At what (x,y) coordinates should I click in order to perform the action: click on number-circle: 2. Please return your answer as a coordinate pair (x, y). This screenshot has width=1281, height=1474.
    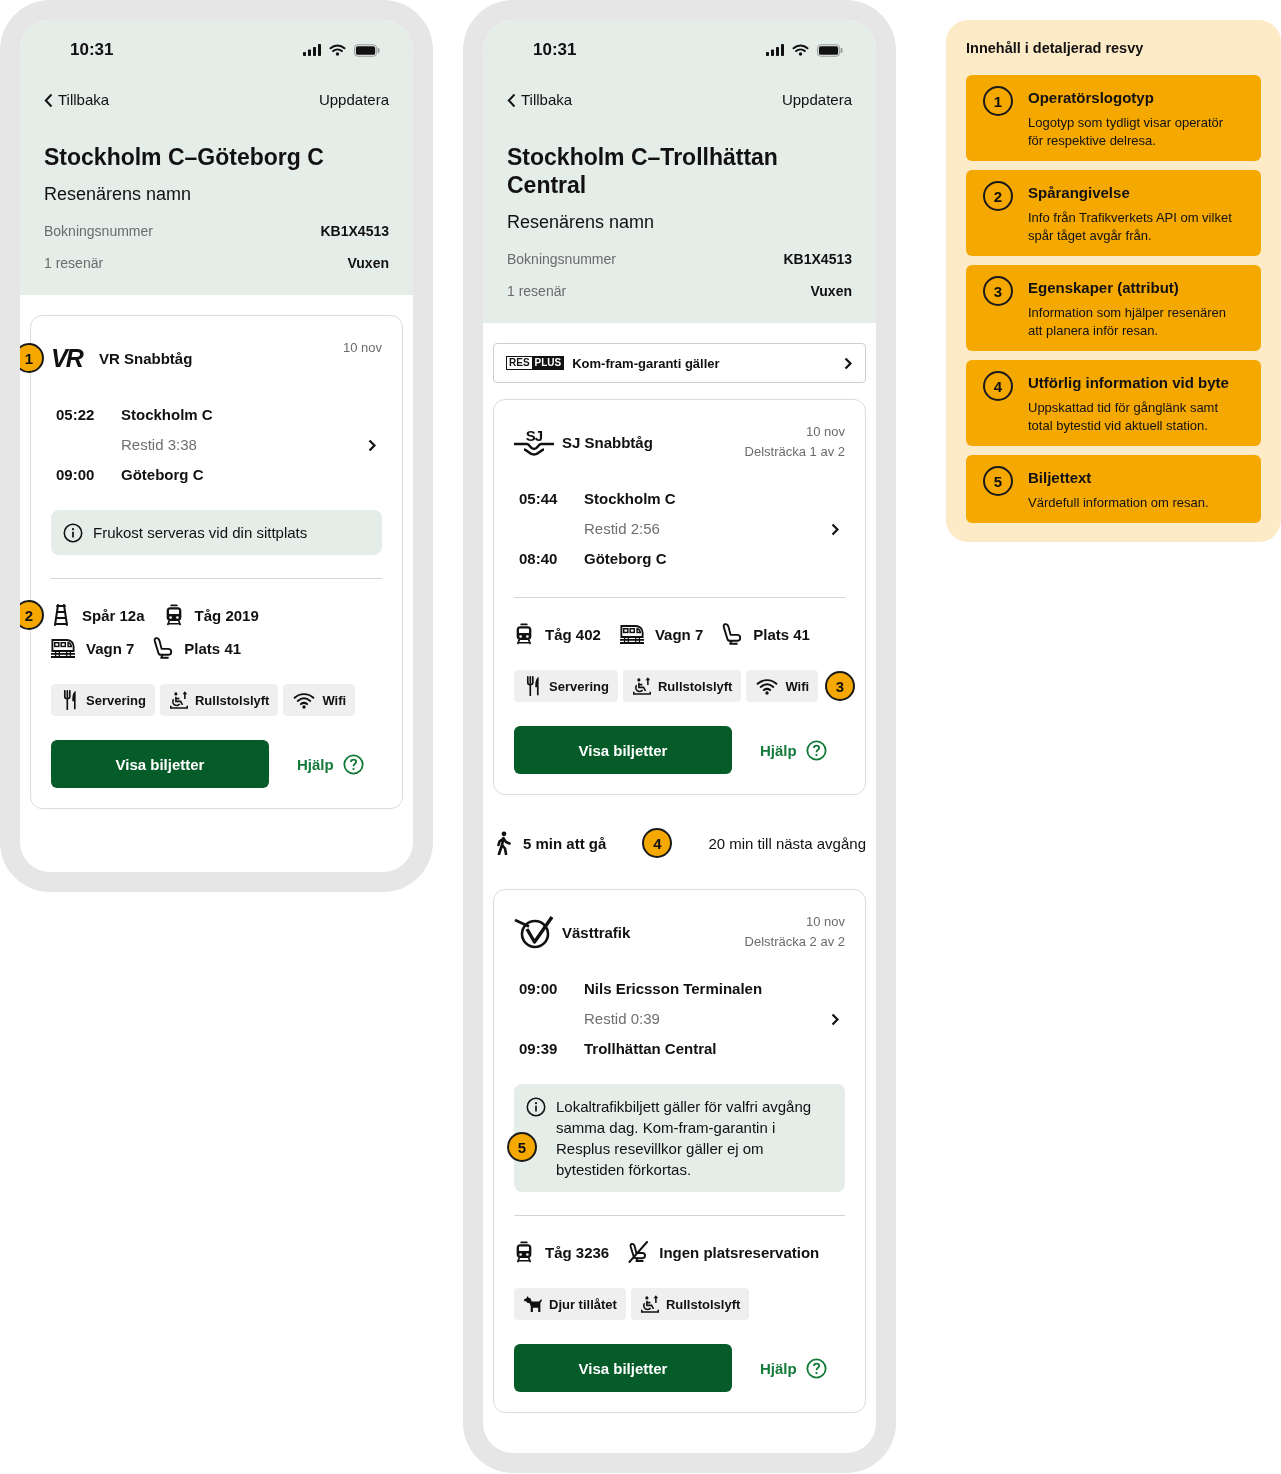
    Looking at the image, I should click on (998, 196).